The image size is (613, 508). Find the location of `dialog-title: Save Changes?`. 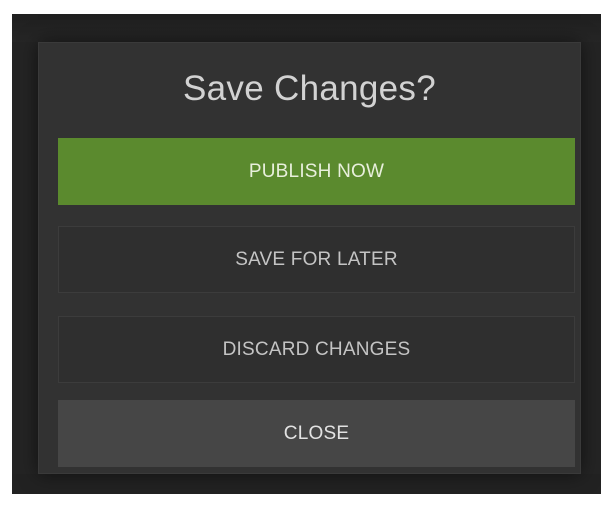

dialog-title: Save Changes? is located at coordinates (309, 88).